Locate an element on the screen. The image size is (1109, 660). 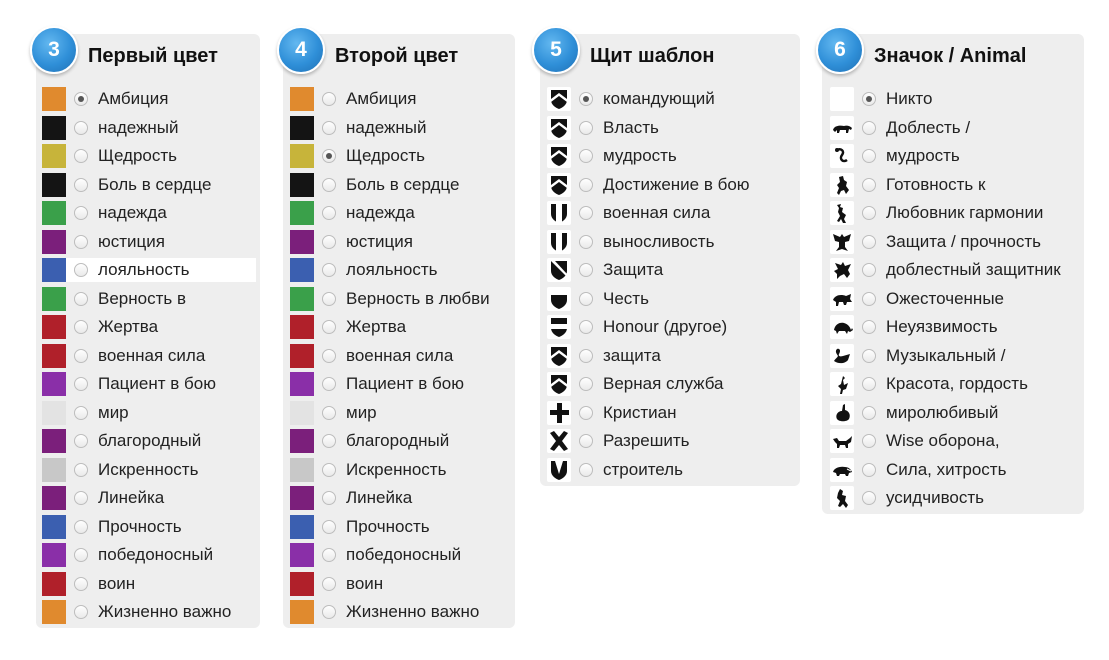
option-label: Амбиция is located at coordinates (381, 99).